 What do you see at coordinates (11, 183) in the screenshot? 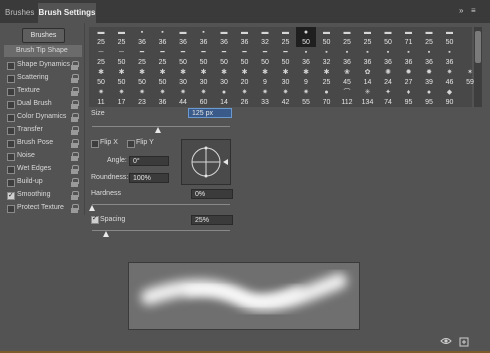
I see `build-up-checkbox` at bounding box center [11, 183].